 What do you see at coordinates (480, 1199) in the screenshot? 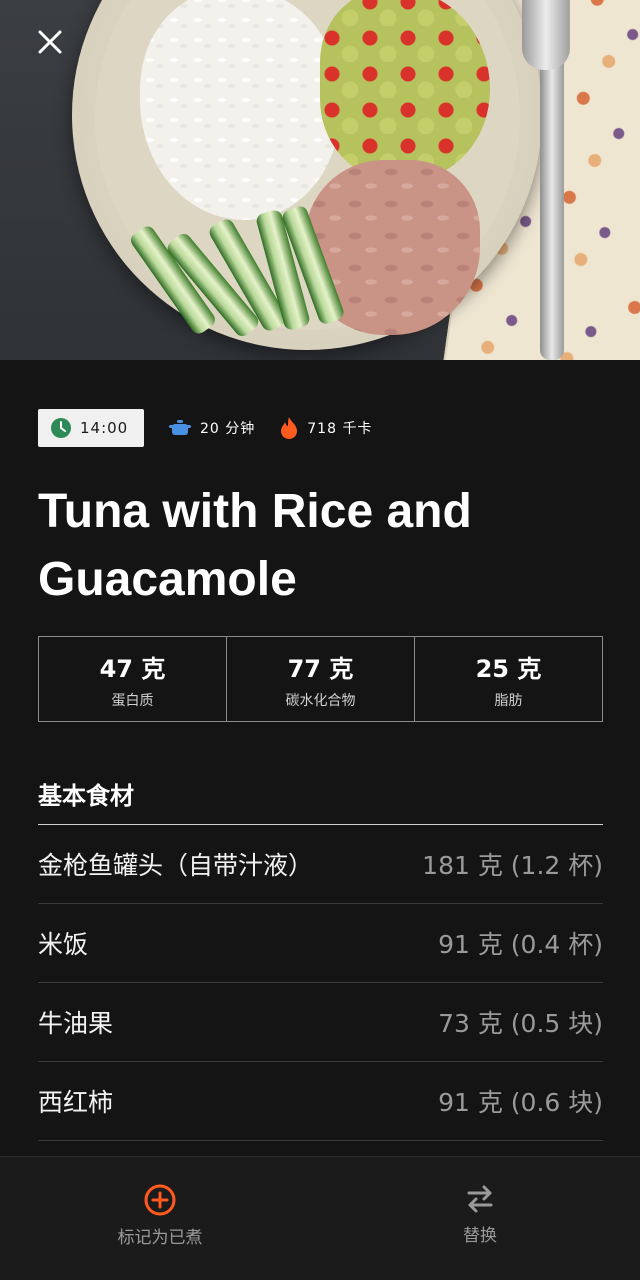
I see `swap-icon` at bounding box center [480, 1199].